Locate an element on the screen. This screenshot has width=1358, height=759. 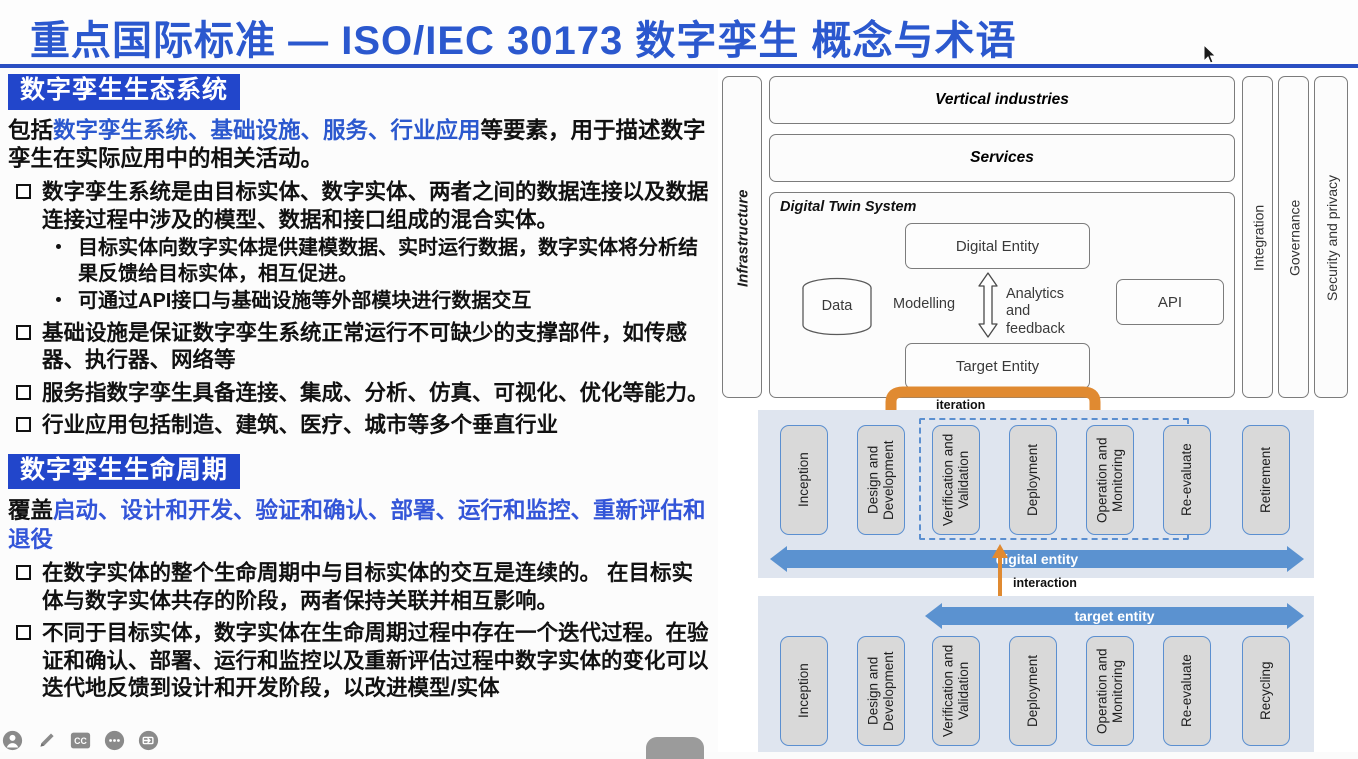
stage-box-target-design-and-development: Design and Development is located at coordinates (881, 691).